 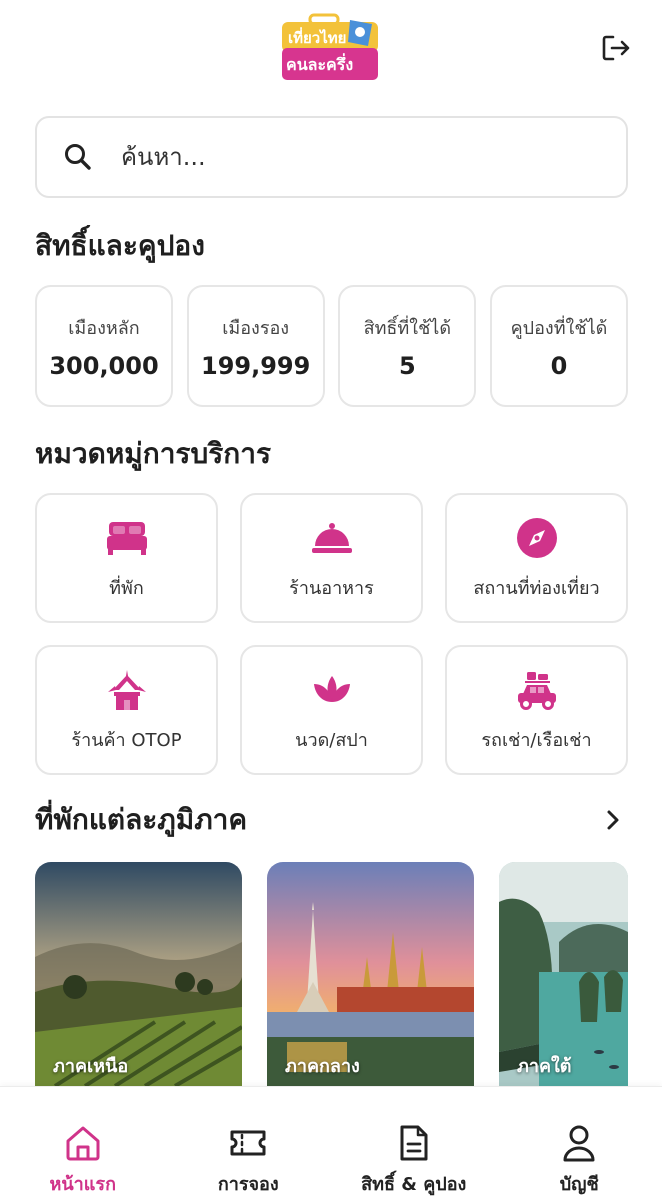 What do you see at coordinates (104, 328) in the screenshot?
I see `stat-label: เมืองหลัก` at bounding box center [104, 328].